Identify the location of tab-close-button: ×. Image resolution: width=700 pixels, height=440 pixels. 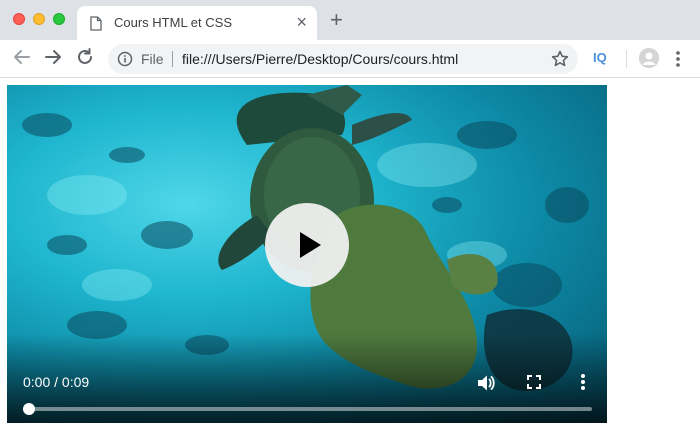
(301, 22).